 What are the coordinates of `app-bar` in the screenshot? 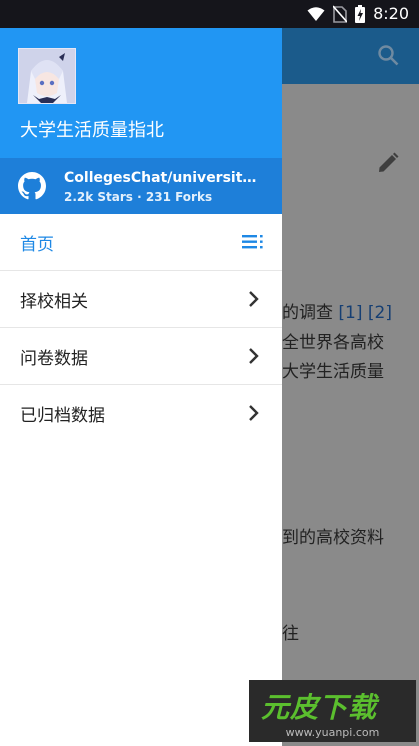 It's located at (350, 56).